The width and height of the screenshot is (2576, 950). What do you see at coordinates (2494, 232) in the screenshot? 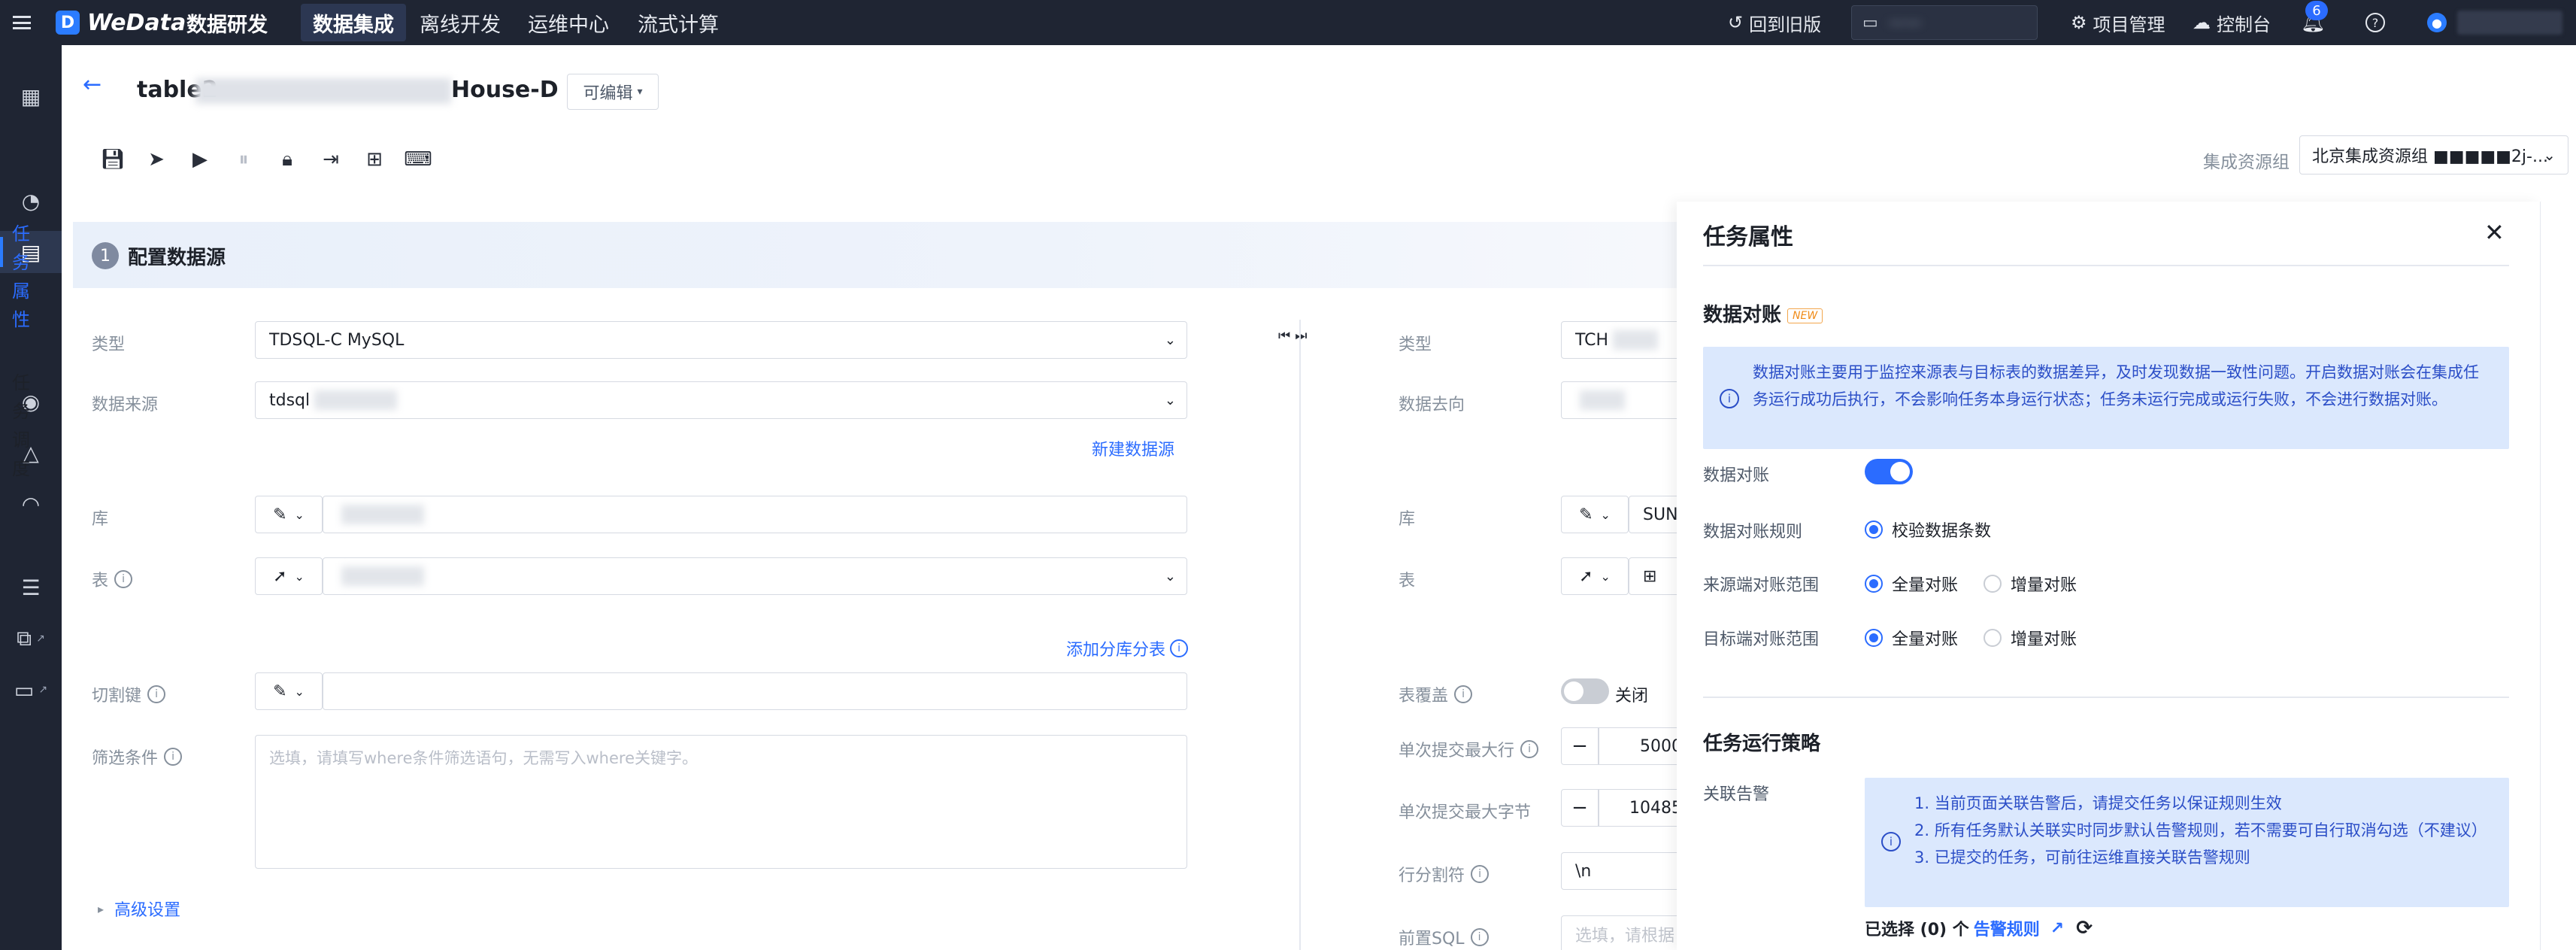
I see `close-icon: ✕` at bounding box center [2494, 232].